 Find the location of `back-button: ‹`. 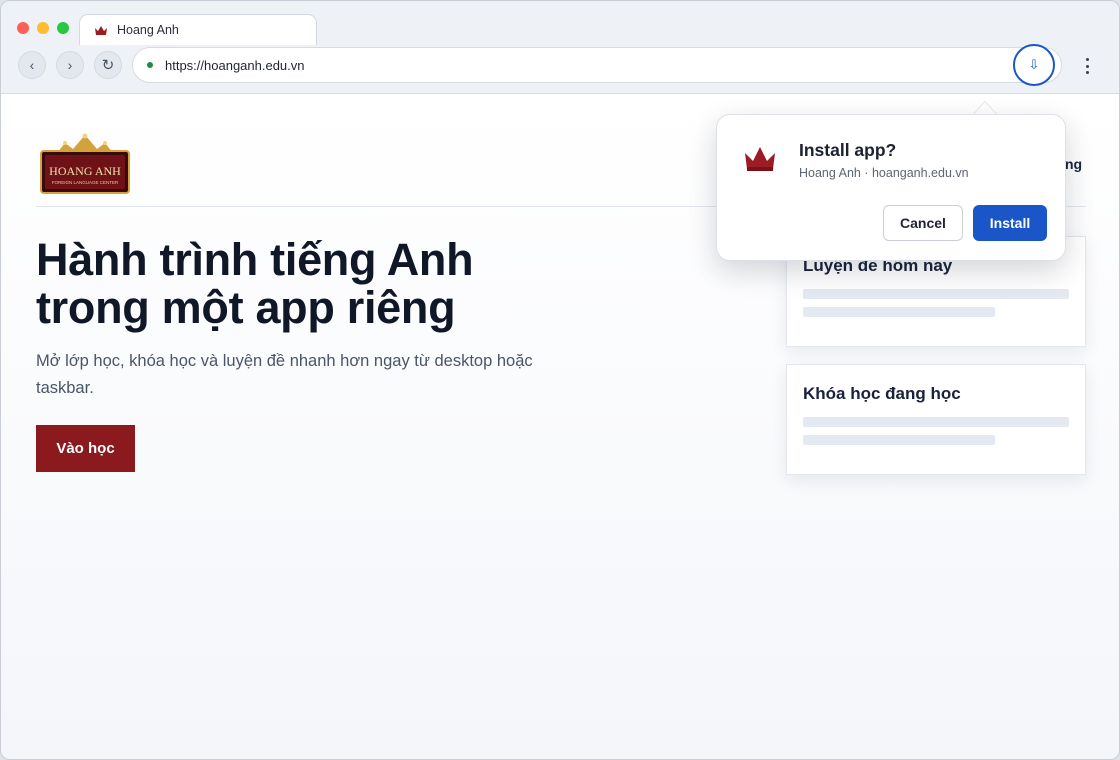

back-button: ‹ is located at coordinates (32, 65).